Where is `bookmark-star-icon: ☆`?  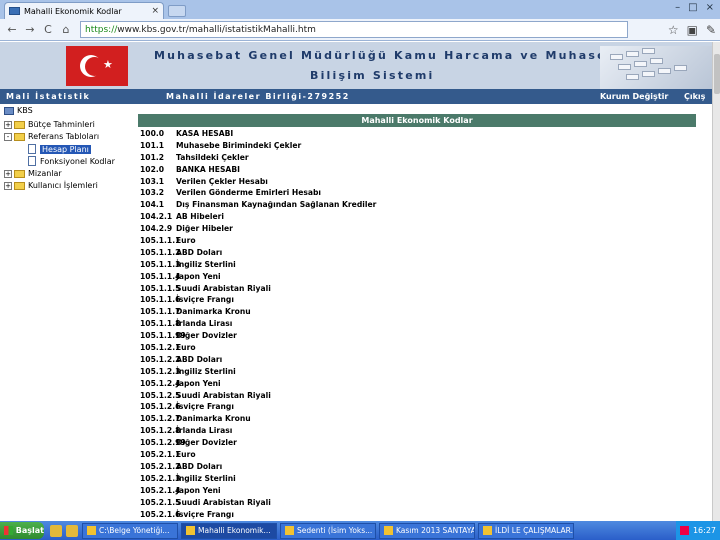
bookmark-star-icon: ☆ is located at coordinates (673, 30).